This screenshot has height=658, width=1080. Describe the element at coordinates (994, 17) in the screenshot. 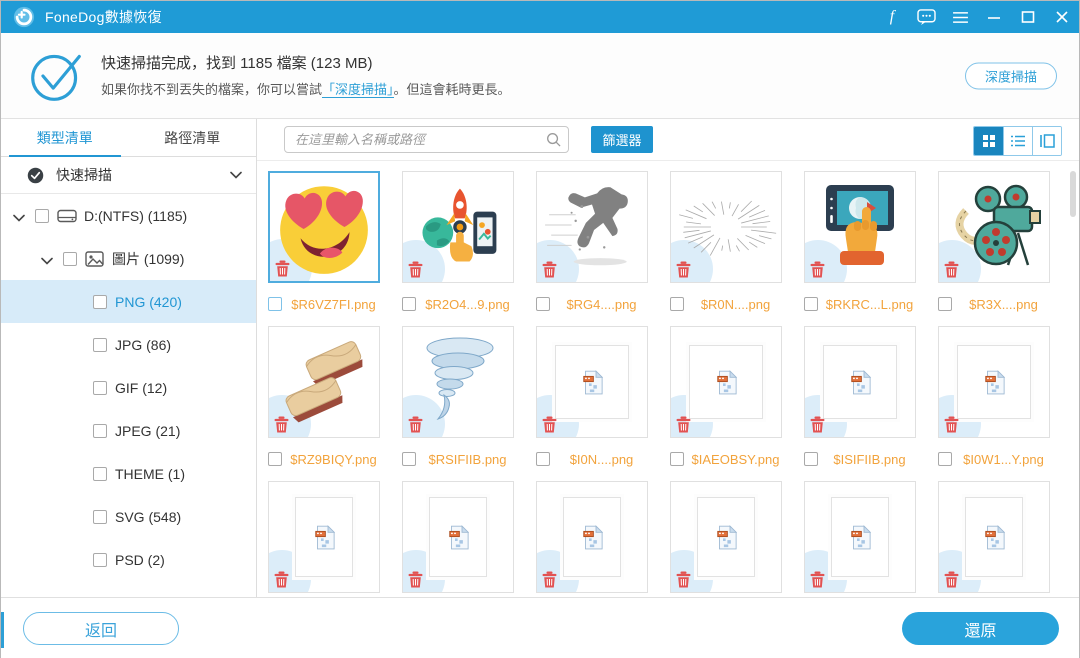

I see `minimize-button` at that location.